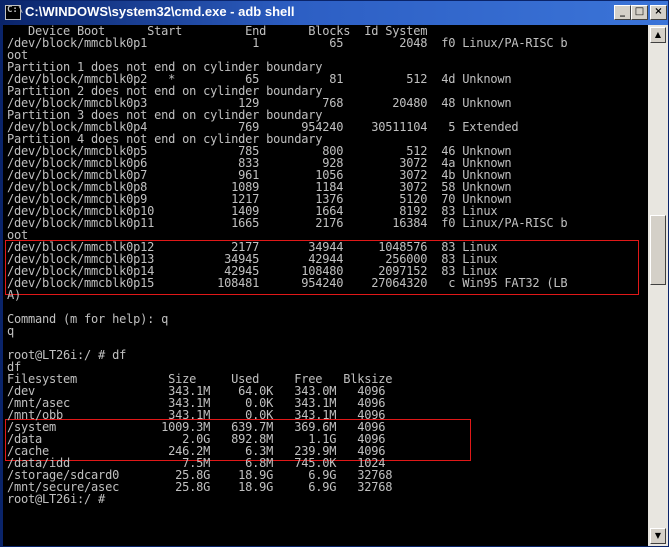  Describe the element at coordinates (639, 12) in the screenshot. I see `maximize-button: □` at that location.